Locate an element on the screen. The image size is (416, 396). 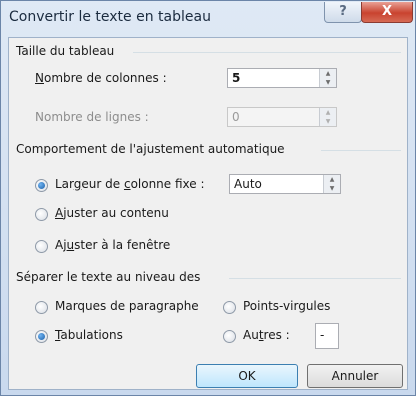
tabulations-label: Tabulations is located at coordinates (89, 335).